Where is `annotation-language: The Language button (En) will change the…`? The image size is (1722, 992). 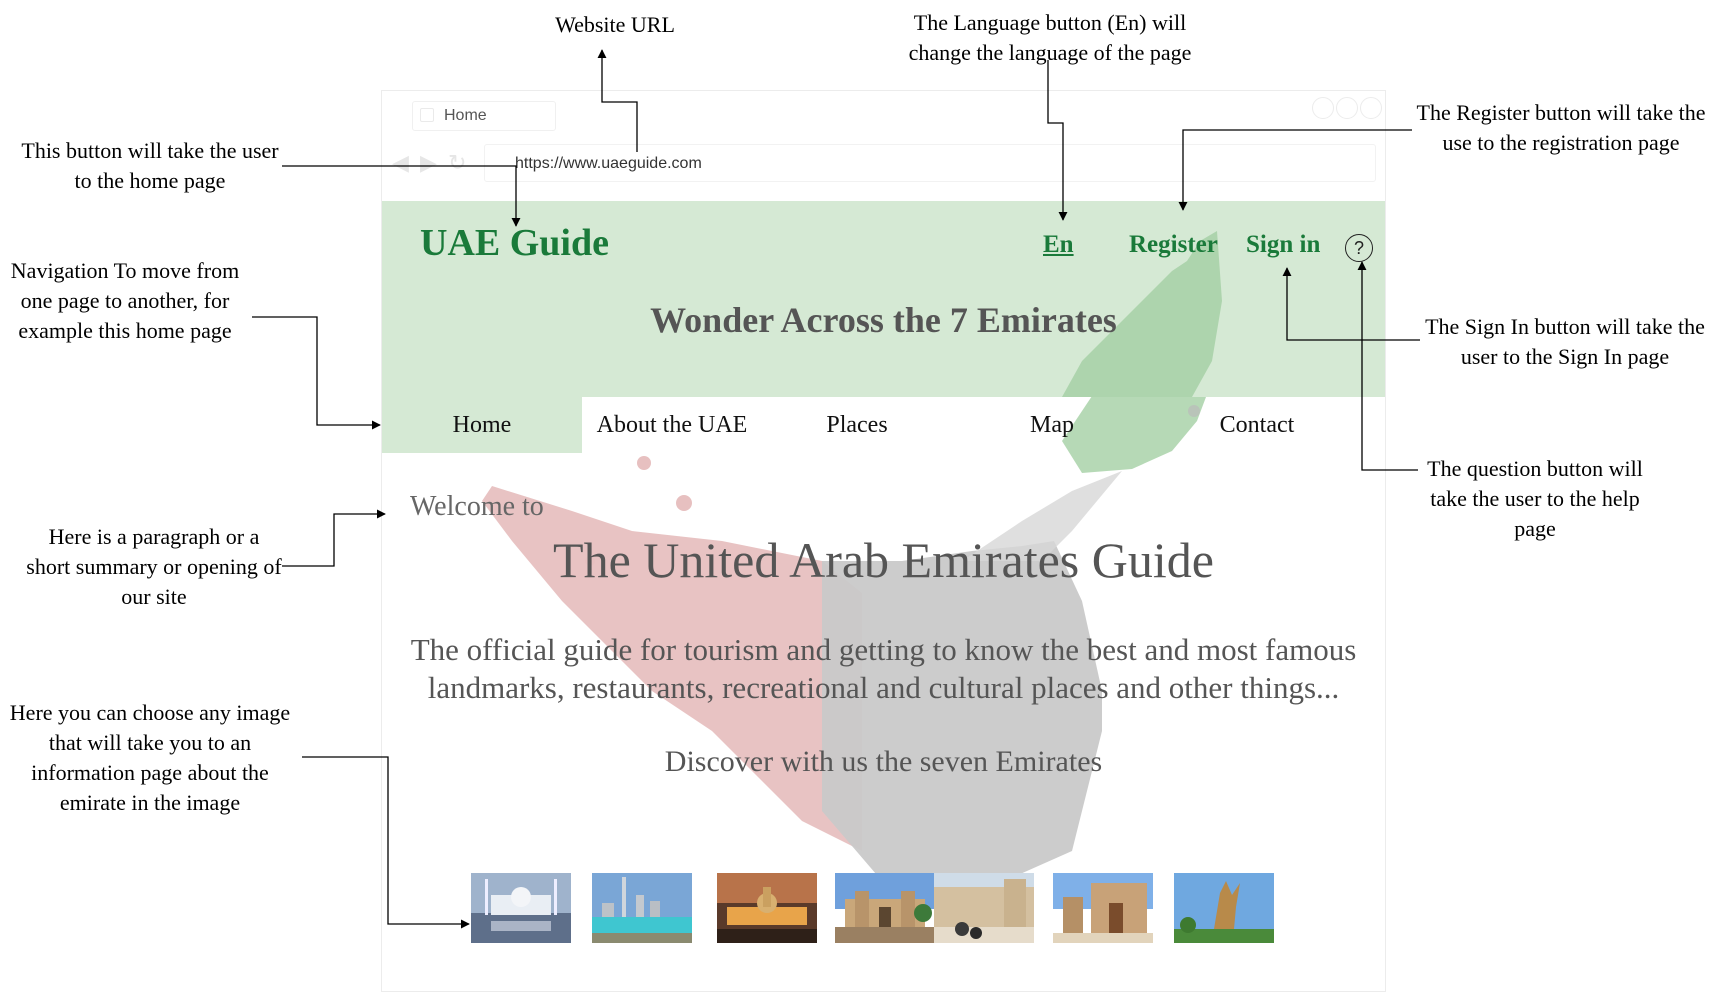 annotation-language: The Language button (En) will change the… is located at coordinates (1050, 37).